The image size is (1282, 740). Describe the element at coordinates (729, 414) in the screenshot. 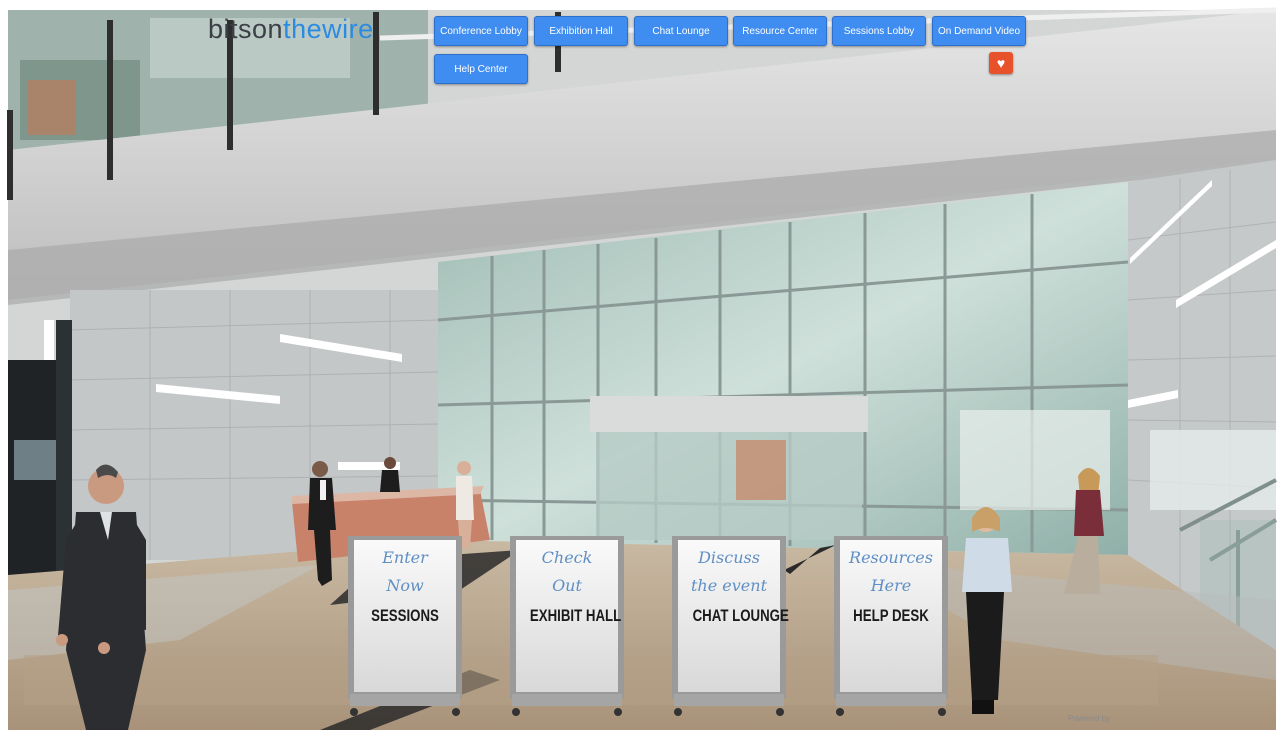

I see `entrance-canopy` at that location.